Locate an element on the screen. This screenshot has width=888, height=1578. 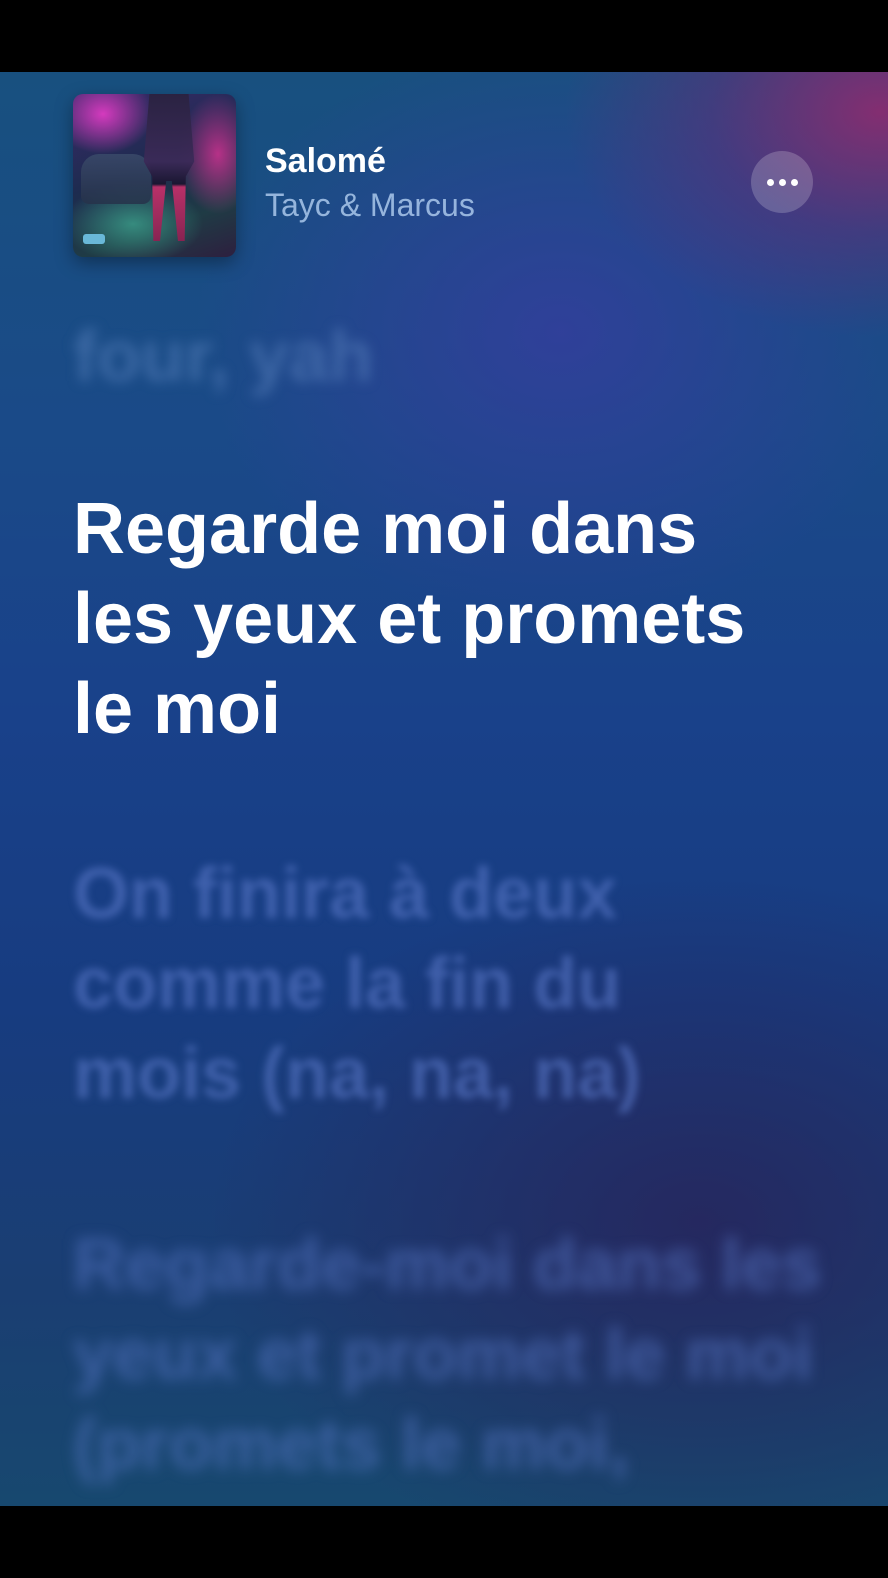
album-artwork is located at coordinates (154, 175).